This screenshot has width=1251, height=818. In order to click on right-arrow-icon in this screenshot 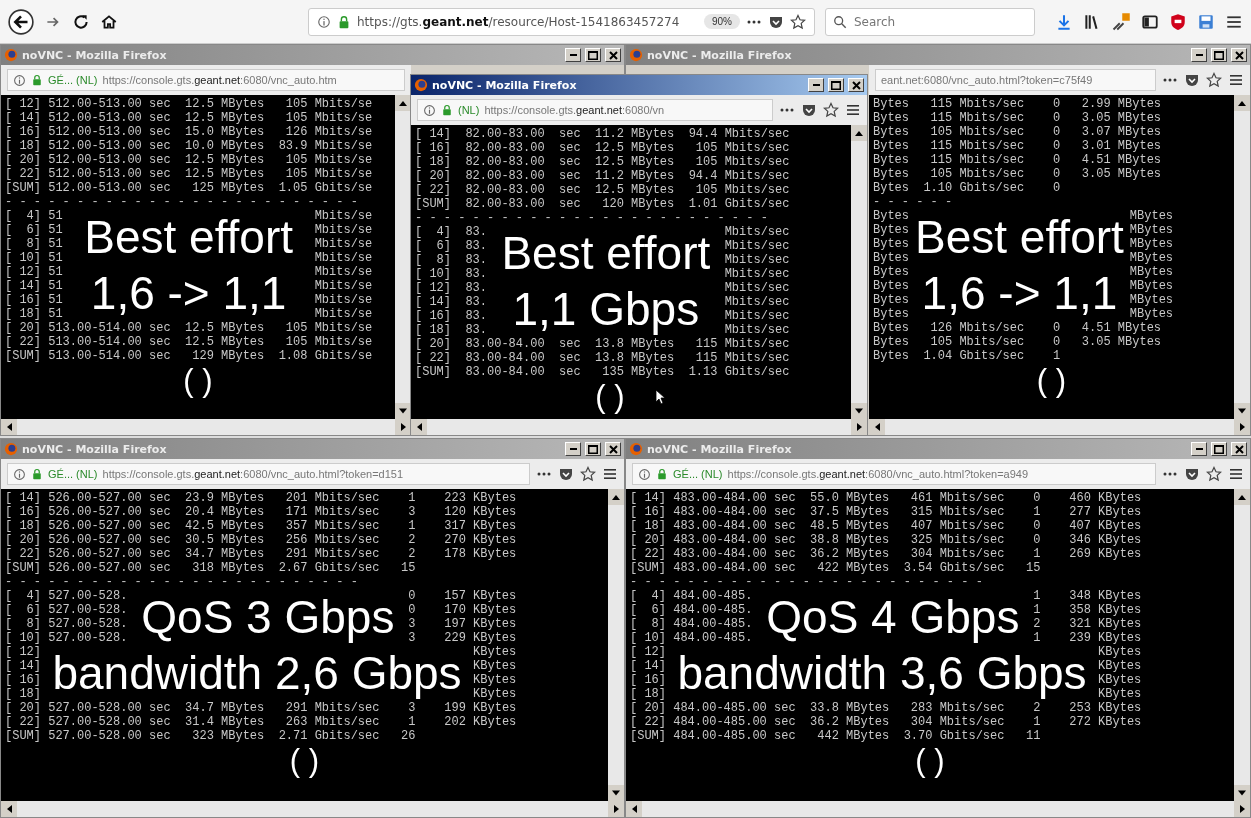, I will do `click(616, 809)`.